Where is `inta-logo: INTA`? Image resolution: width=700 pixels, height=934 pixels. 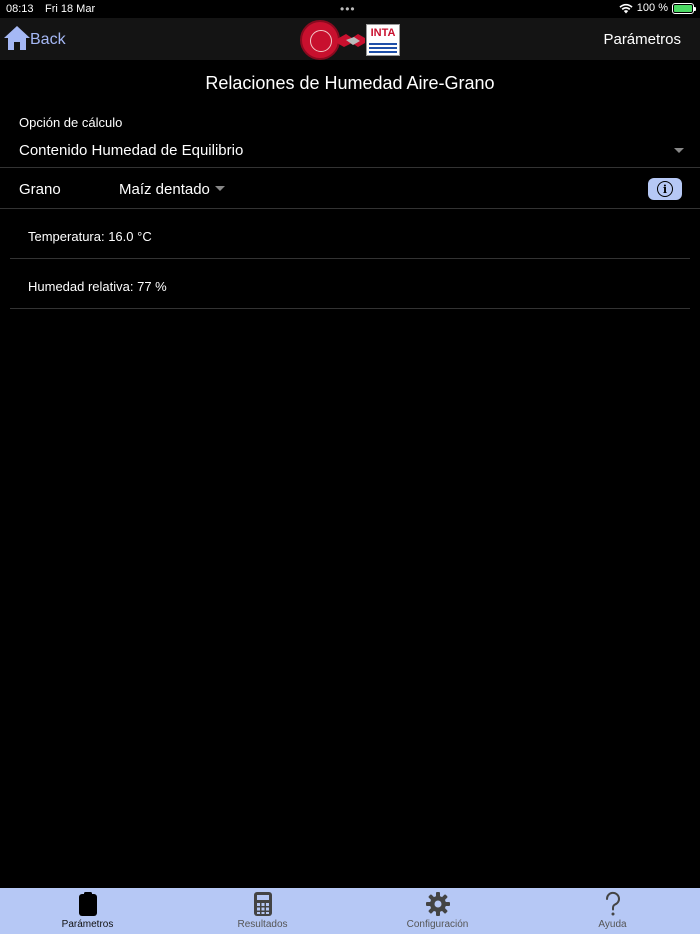
inta-logo: INTA is located at coordinates (383, 40).